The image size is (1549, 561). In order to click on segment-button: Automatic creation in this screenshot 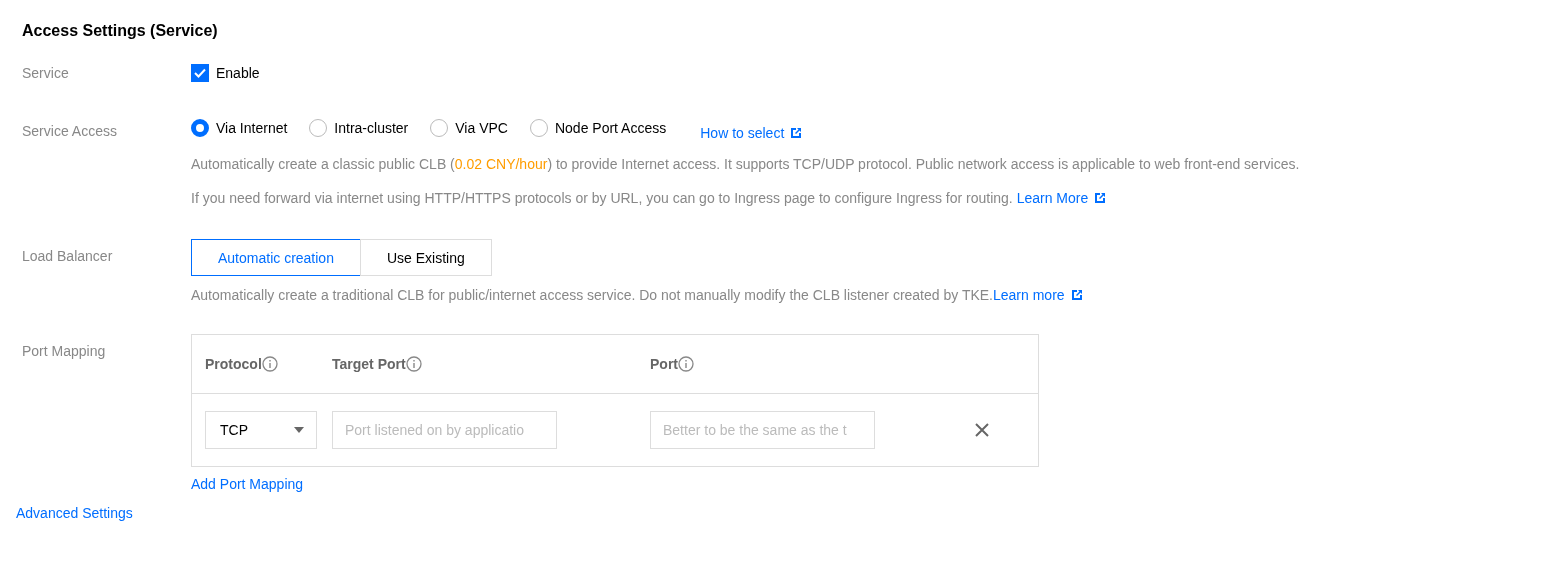, I will do `click(276, 257)`.